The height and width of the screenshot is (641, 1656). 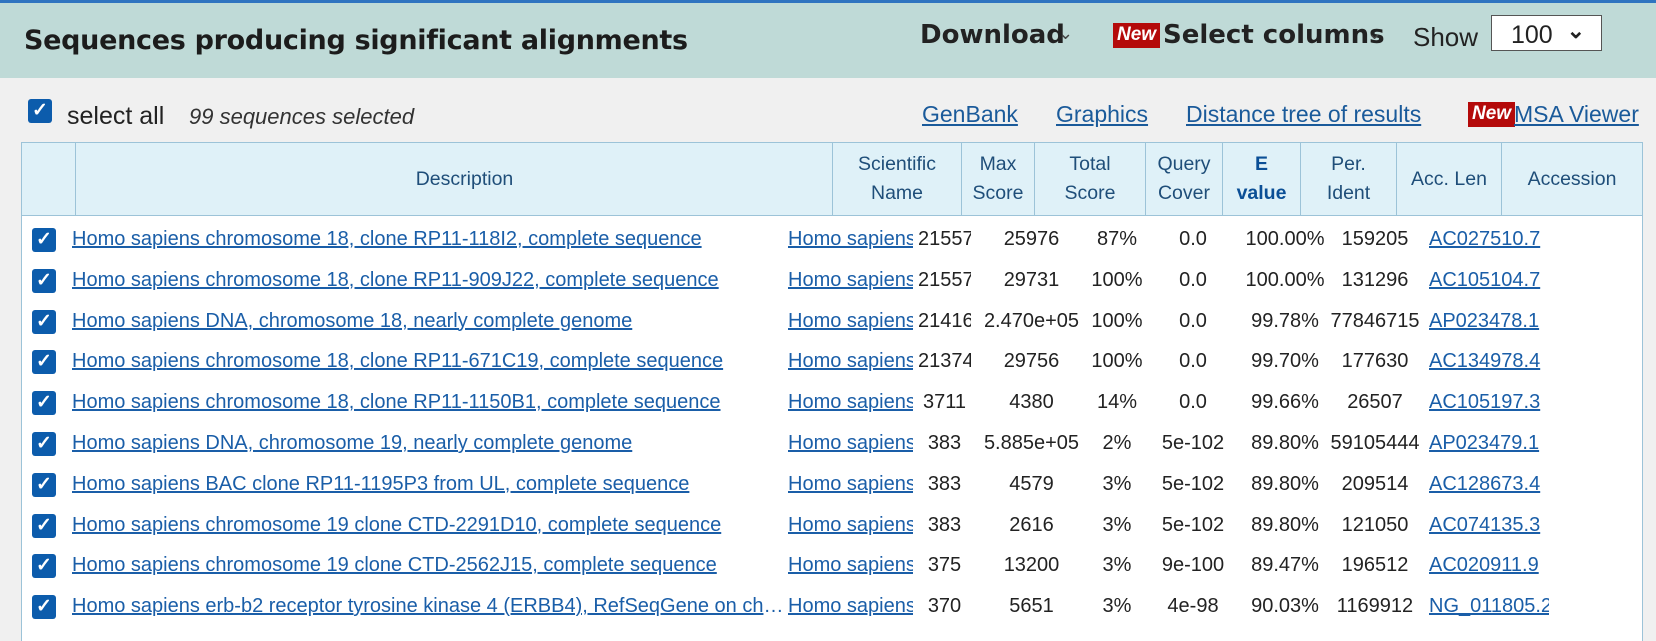 What do you see at coordinates (48, 179) in the screenshot?
I see `header-checkbox-col` at bounding box center [48, 179].